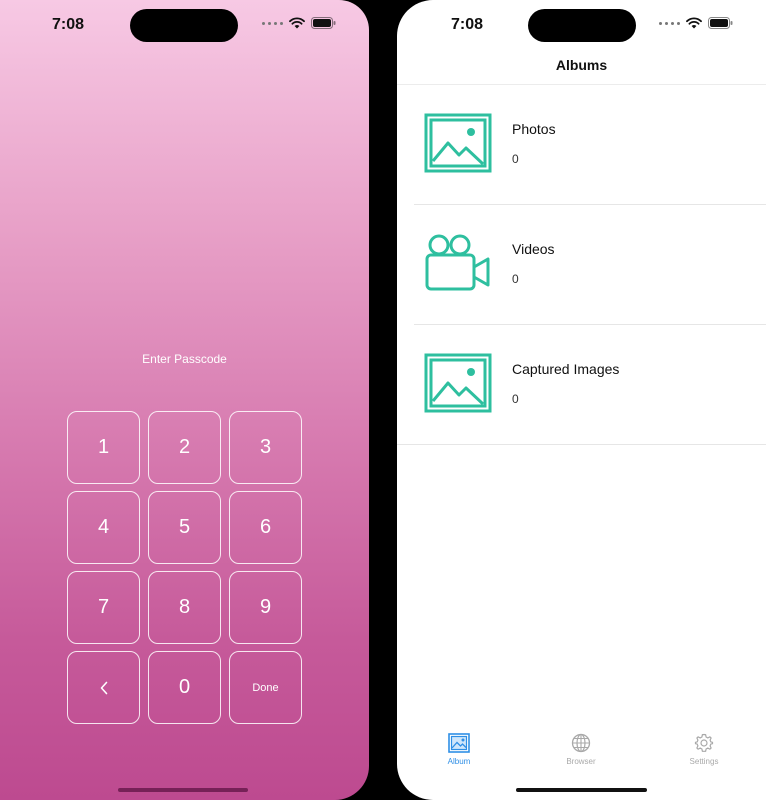 This screenshot has width=766, height=800. I want to click on row-divider, so click(581, 444).